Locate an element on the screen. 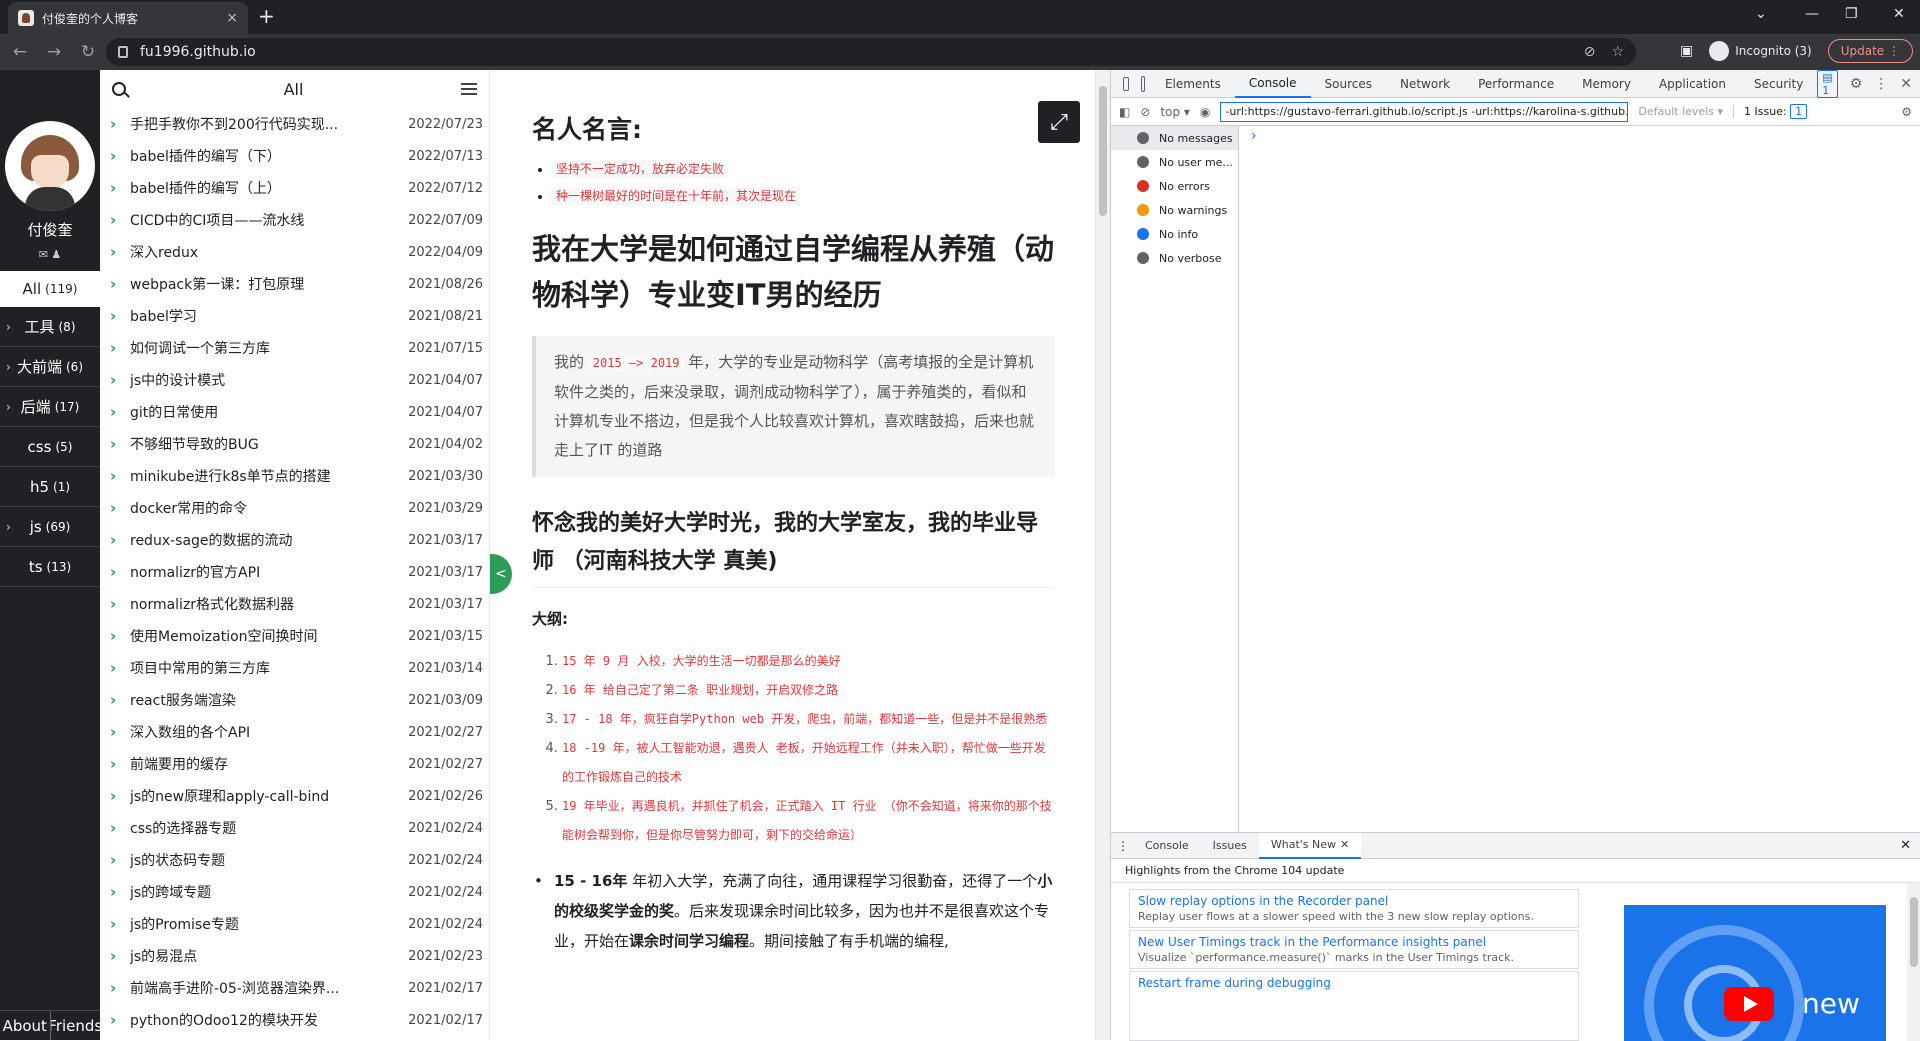 The image size is (1920, 1041). post-title: css的选择器专题 is located at coordinates (266, 828).